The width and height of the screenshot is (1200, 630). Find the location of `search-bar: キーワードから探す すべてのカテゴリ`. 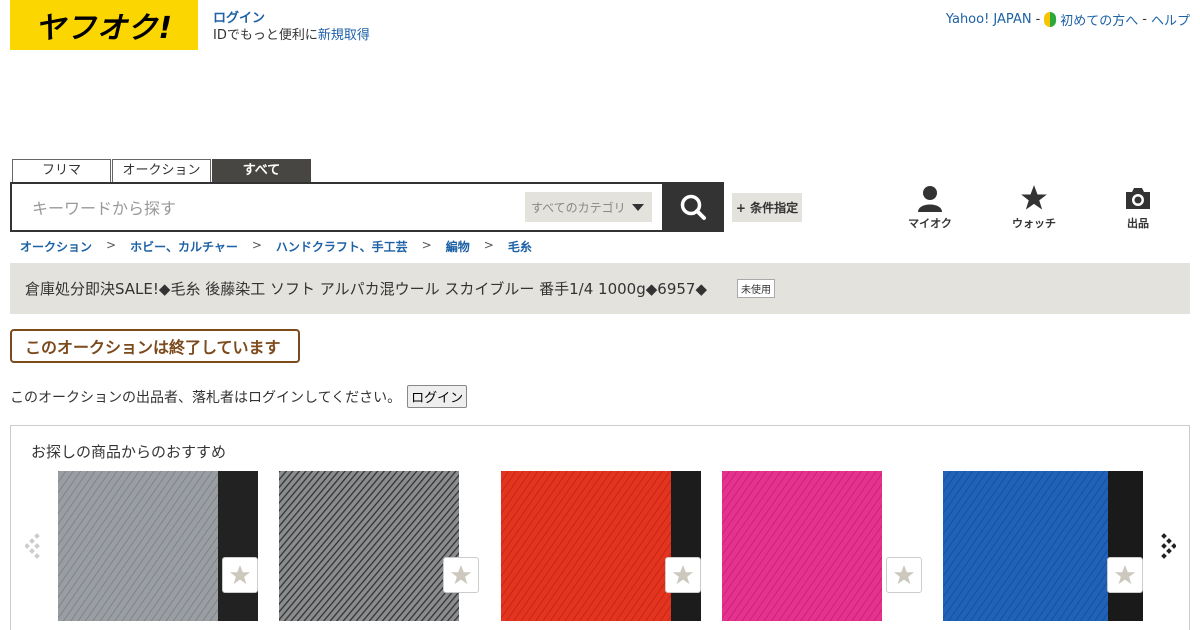

search-bar: キーワードから探す すべてのカテゴリ is located at coordinates (367, 207).